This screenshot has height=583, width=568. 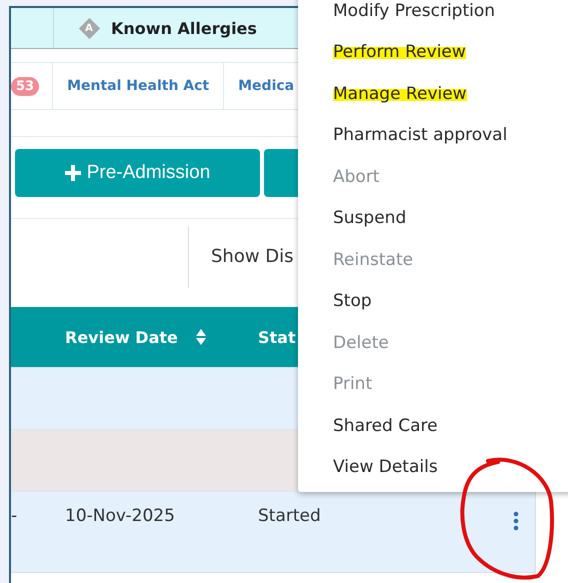 What do you see at coordinates (433, 16) in the screenshot?
I see `menu-item: Modify Prescription` at bounding box center [433, 16].